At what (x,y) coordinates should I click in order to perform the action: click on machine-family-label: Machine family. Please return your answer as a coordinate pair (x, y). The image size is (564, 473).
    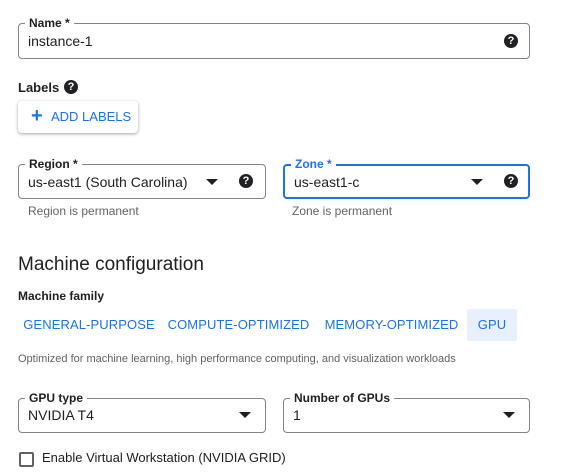
    Looking at the image, I should click on (61, 296).